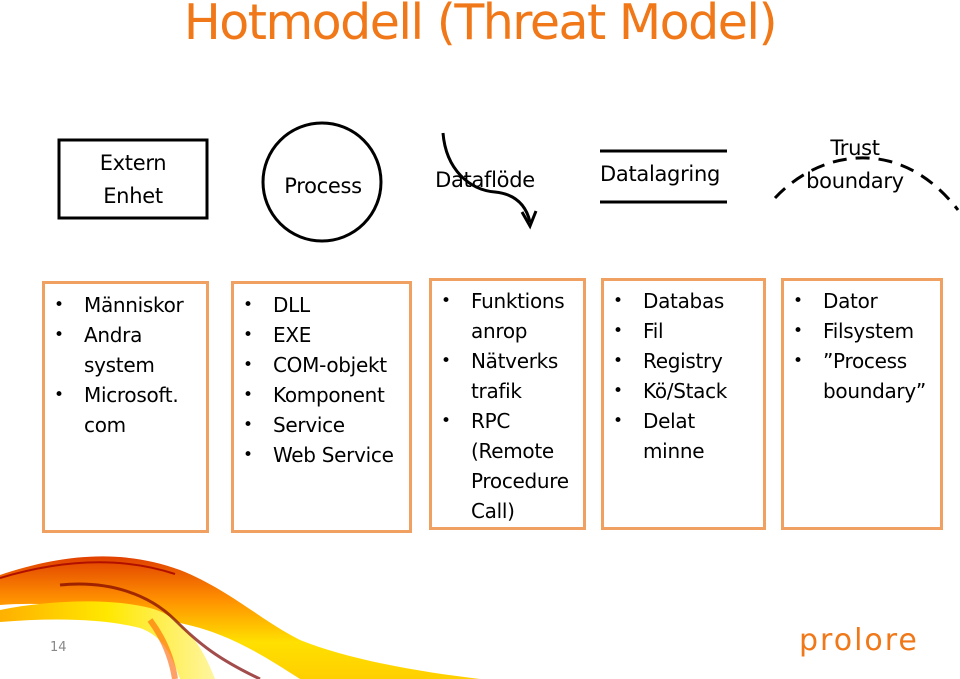 The height and width of the screenshot is (679, 960). I want to click on trust-boundary-label-line2: boundary, so click(855, 181).